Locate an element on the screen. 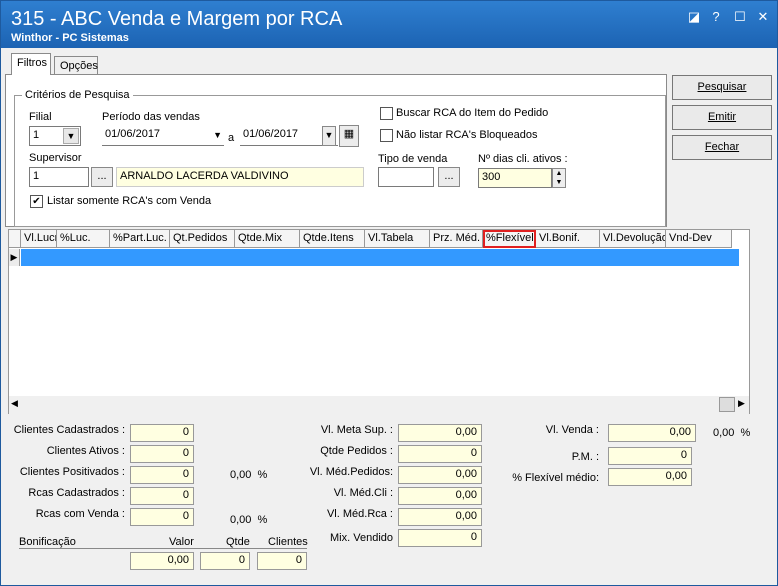 The image size is (778, 586). fechar-button: Fechar is located at coordinates (722, 147).